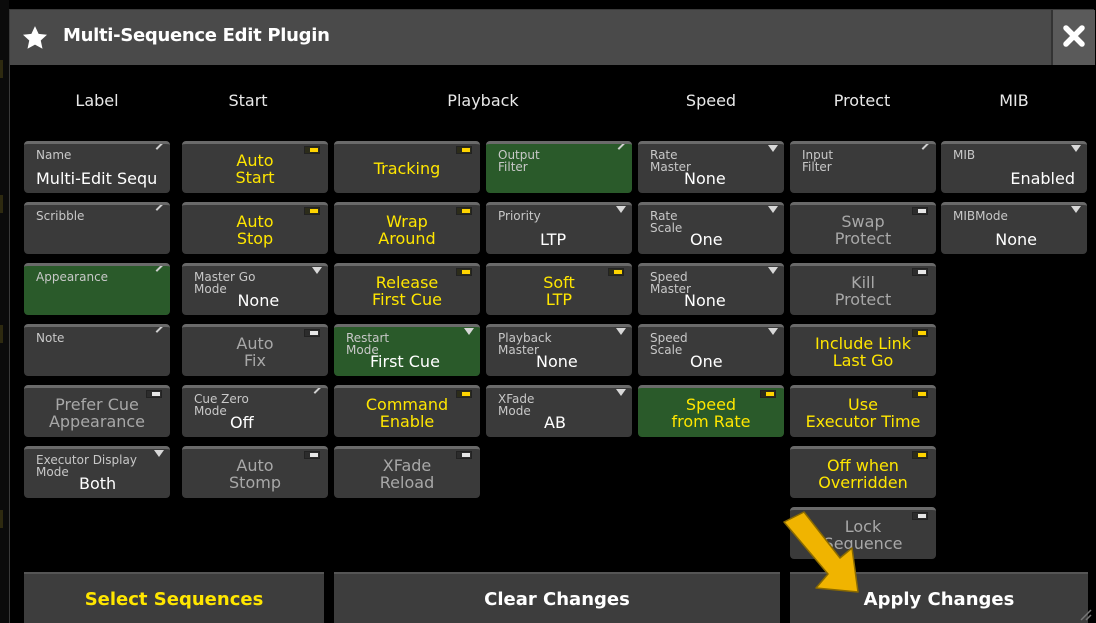  Describe the element at coordinates (255, 289) in the screenshot. I see `master-go-mode-select: Master Go Mode None` at that location.